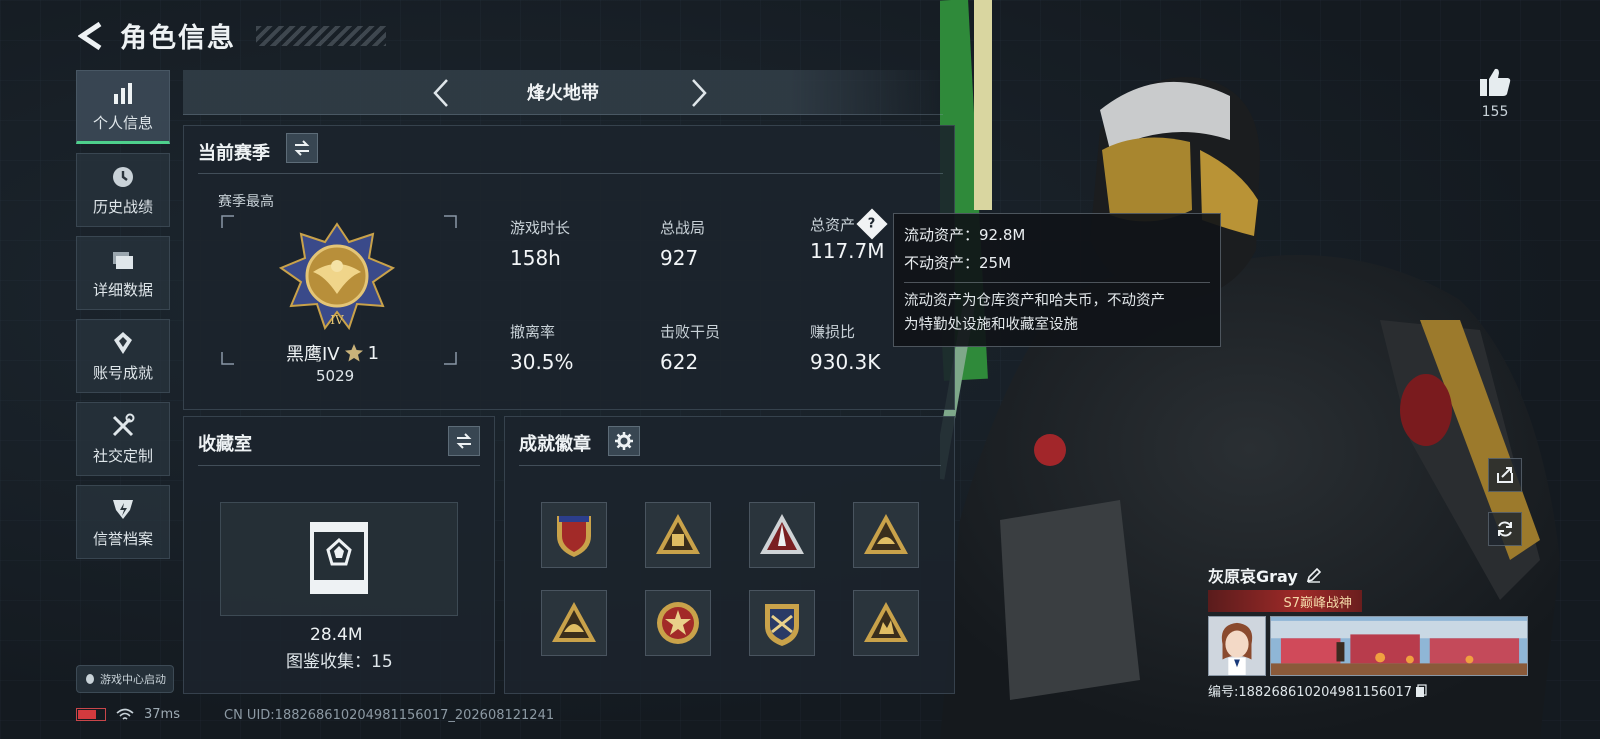 The width and height of the screenshot is (1600, 739). I want to click on star-badge-icon, so click(678, 623).